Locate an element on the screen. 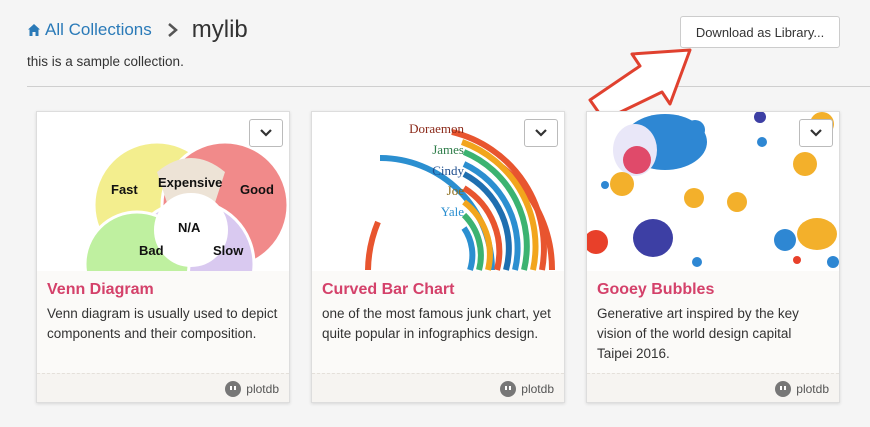 Image resolution: width=870 pixels, height=427 pixels. card-title: Curved Bar Chart is located at coordinates (388, 290).